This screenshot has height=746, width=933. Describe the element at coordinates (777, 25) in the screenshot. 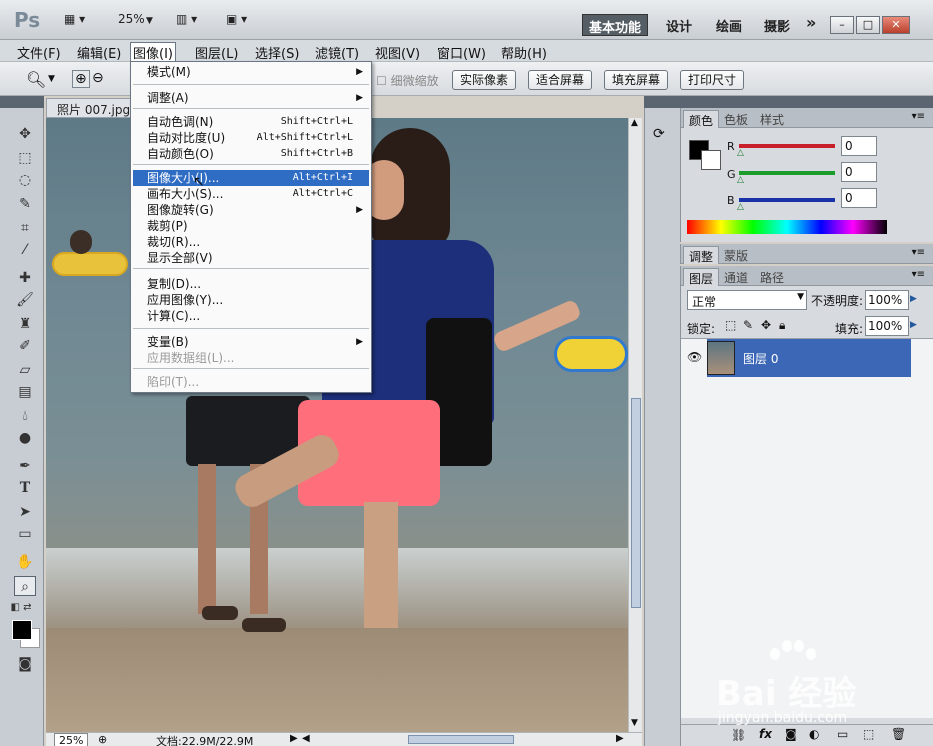

I see `workspace-photography: 摄影` at that location.